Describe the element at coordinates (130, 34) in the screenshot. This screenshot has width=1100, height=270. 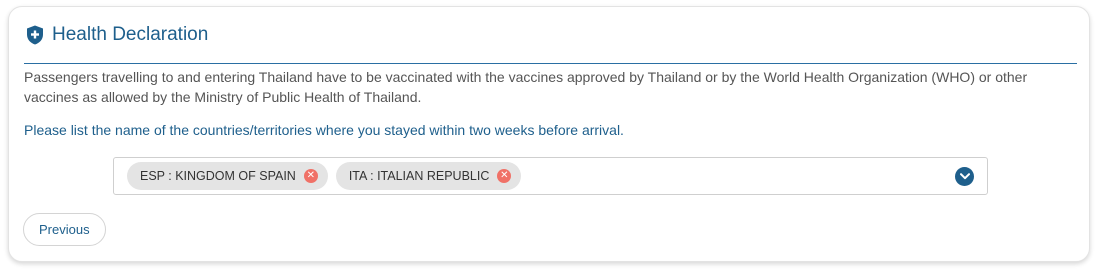
I see `page-title: Health Declaration` at that location.